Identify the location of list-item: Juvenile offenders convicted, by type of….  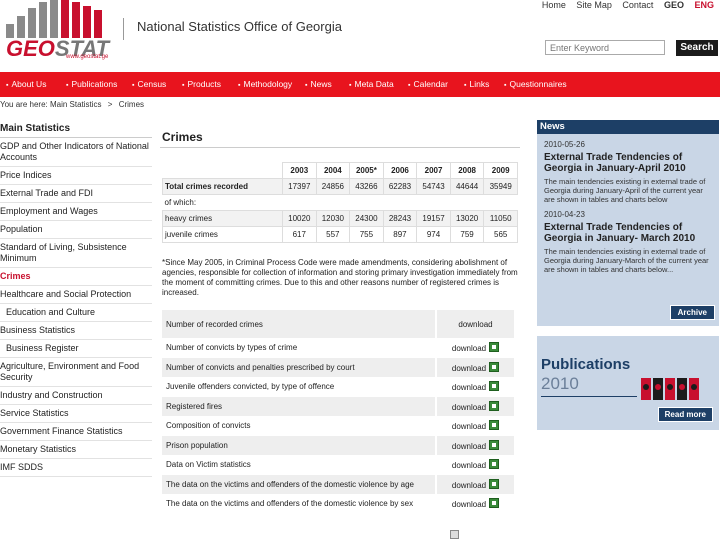
(338, 387).